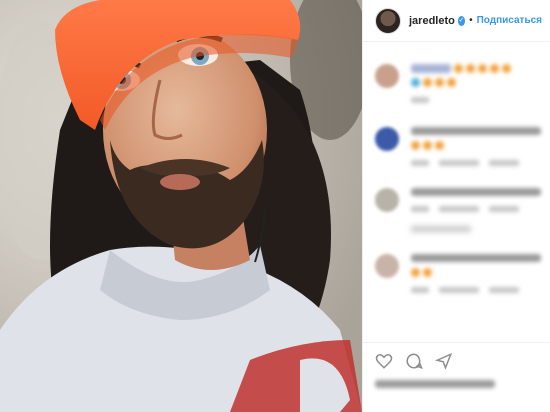  I want to click on share-icon, so click(444, 361).